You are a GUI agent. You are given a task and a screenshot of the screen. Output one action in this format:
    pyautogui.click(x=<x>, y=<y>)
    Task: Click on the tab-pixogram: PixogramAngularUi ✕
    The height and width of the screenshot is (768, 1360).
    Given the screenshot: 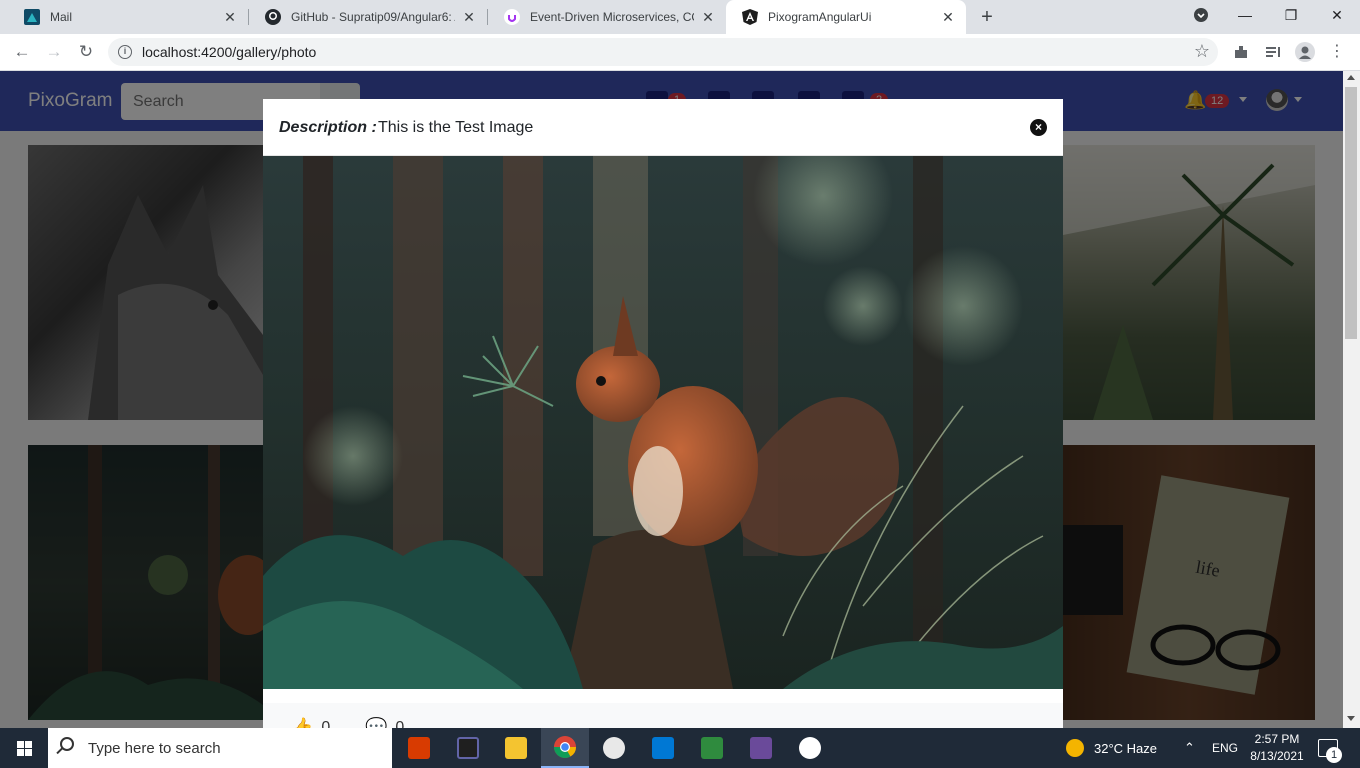 What is the action you would take?
    pyautogui.click(x=846, y=17)
    